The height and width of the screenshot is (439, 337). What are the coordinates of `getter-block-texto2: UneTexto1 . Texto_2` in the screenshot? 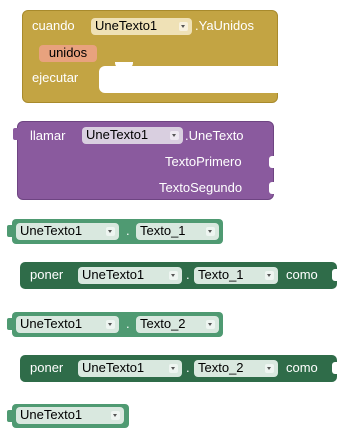 It's located at (115, 324).